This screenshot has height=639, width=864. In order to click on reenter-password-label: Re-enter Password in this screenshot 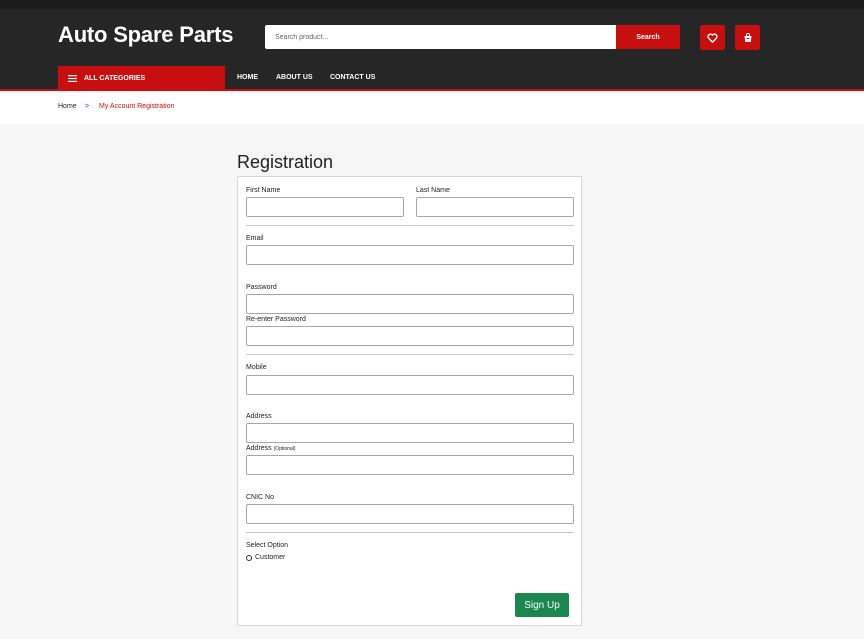, I will do `click(276, 319)`.